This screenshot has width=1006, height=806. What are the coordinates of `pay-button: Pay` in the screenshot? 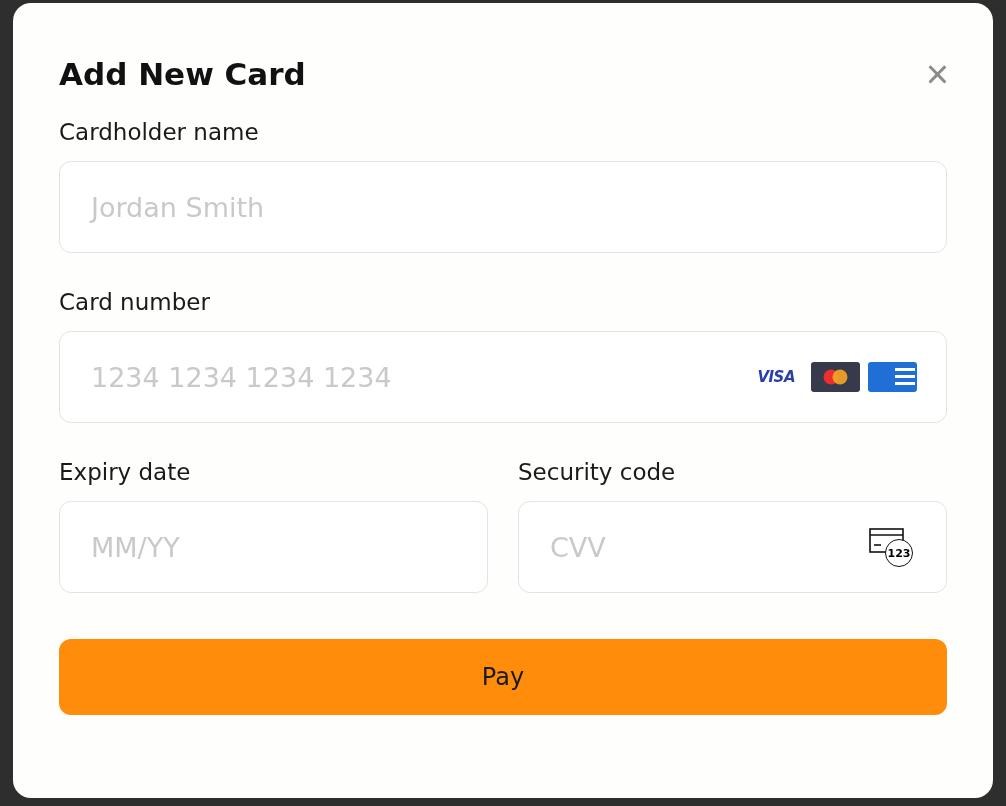 It's located at (503, 677).